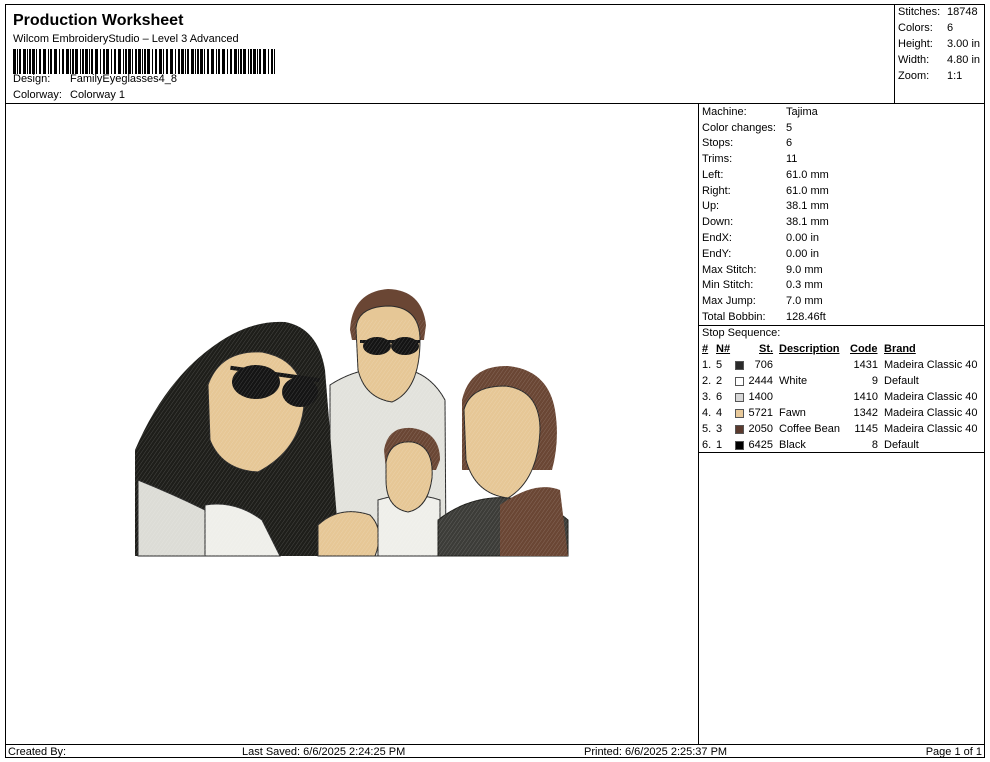 Image resolution: width=990 pixels, height=762 pixels. I want to click on design-name: FamilyEyeglasses4_8, so click(123, 79).